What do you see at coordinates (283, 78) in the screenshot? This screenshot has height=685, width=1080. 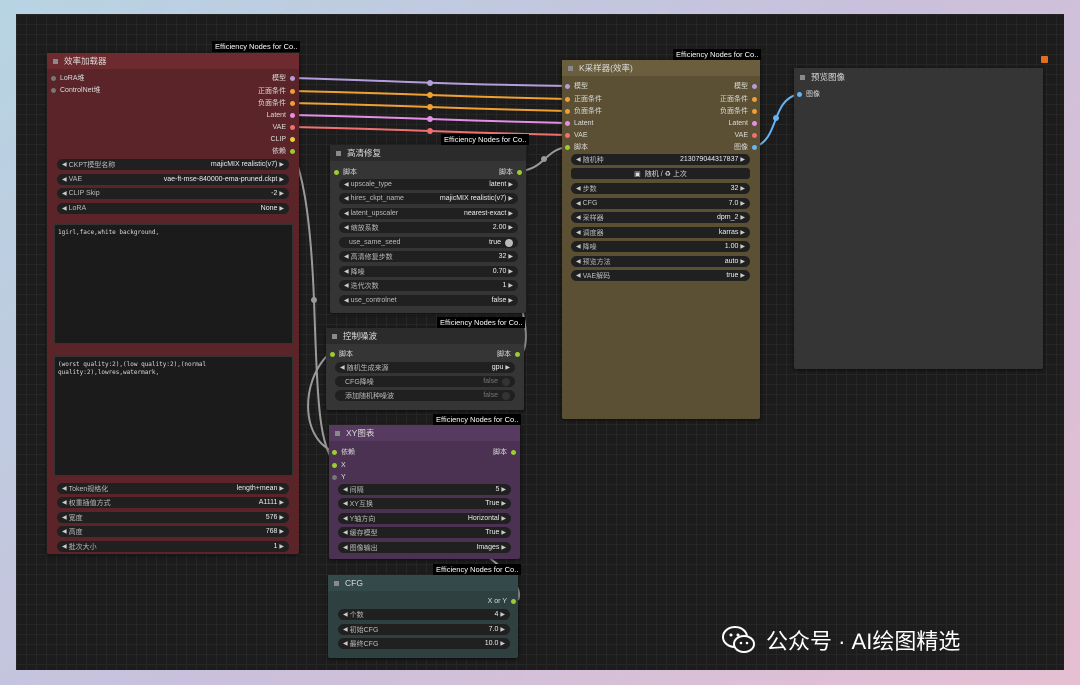 I see `output-model: 模型` at bounding box center [283, 78].